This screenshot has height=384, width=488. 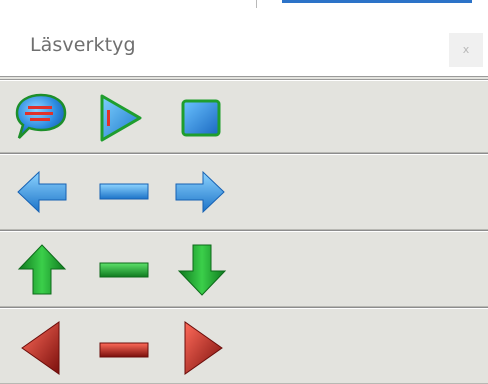 I want to click on speech-bubble-icon, so click(x=41, y=116).